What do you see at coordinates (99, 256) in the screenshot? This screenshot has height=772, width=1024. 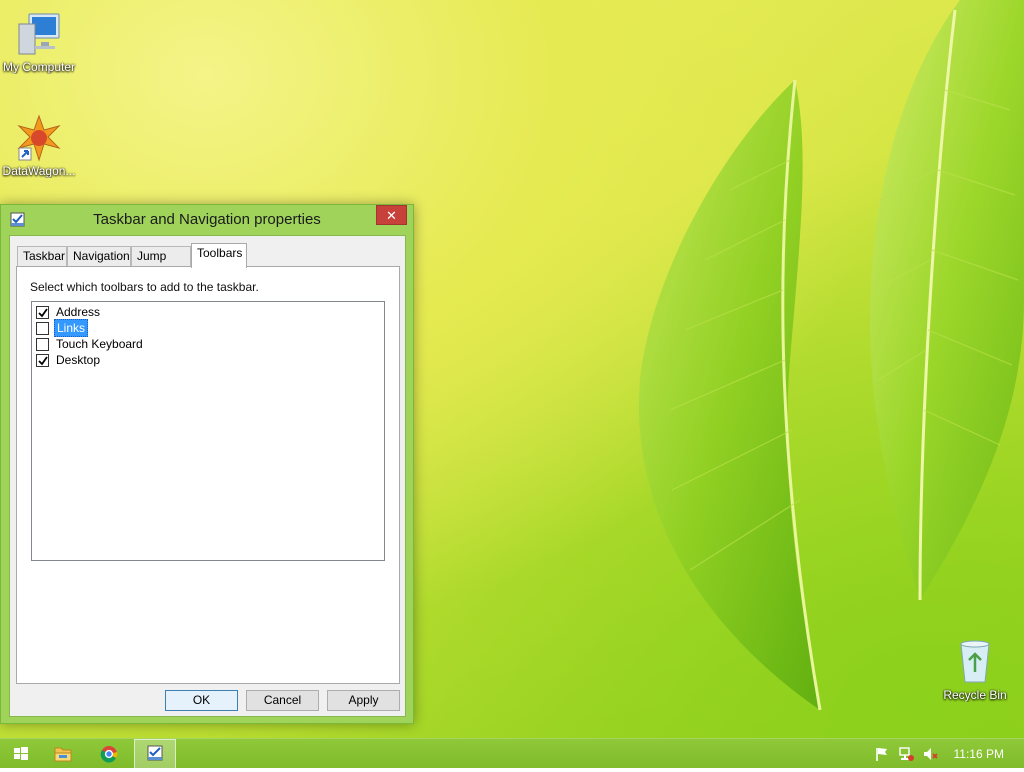 I see `tab-navigation: Navigation` at bounding box center [99, 256].